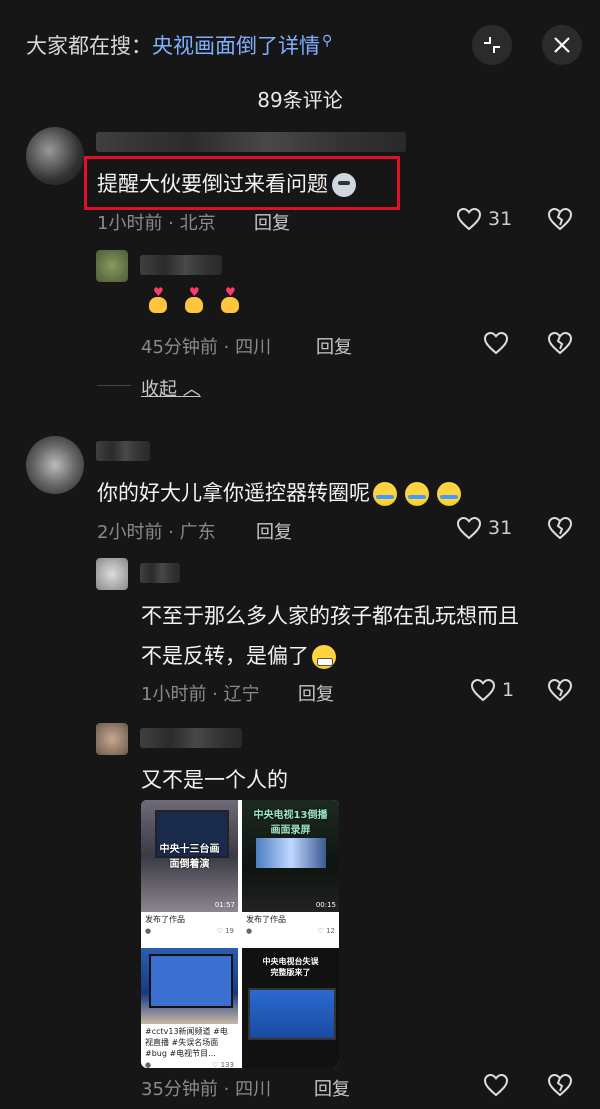  What do you see at coordinates (225, 931) in the screenshot?
I see `thumbnail-likes: ♡ 19` at bounding box center [225, 931].